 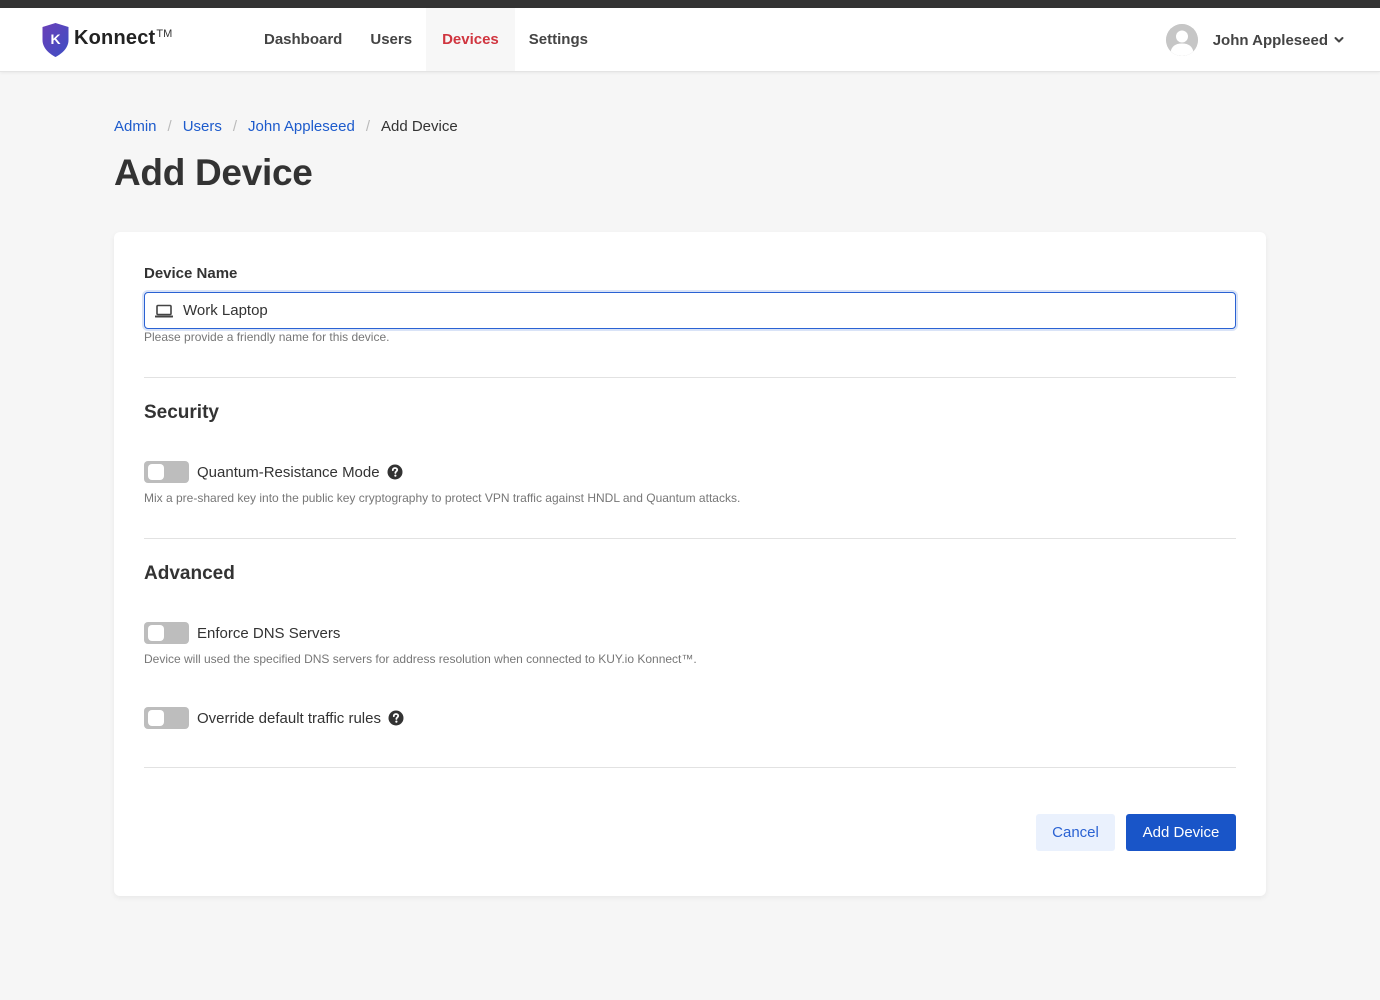 I want to click on nav-users: Users, so click(x=391, y=39).